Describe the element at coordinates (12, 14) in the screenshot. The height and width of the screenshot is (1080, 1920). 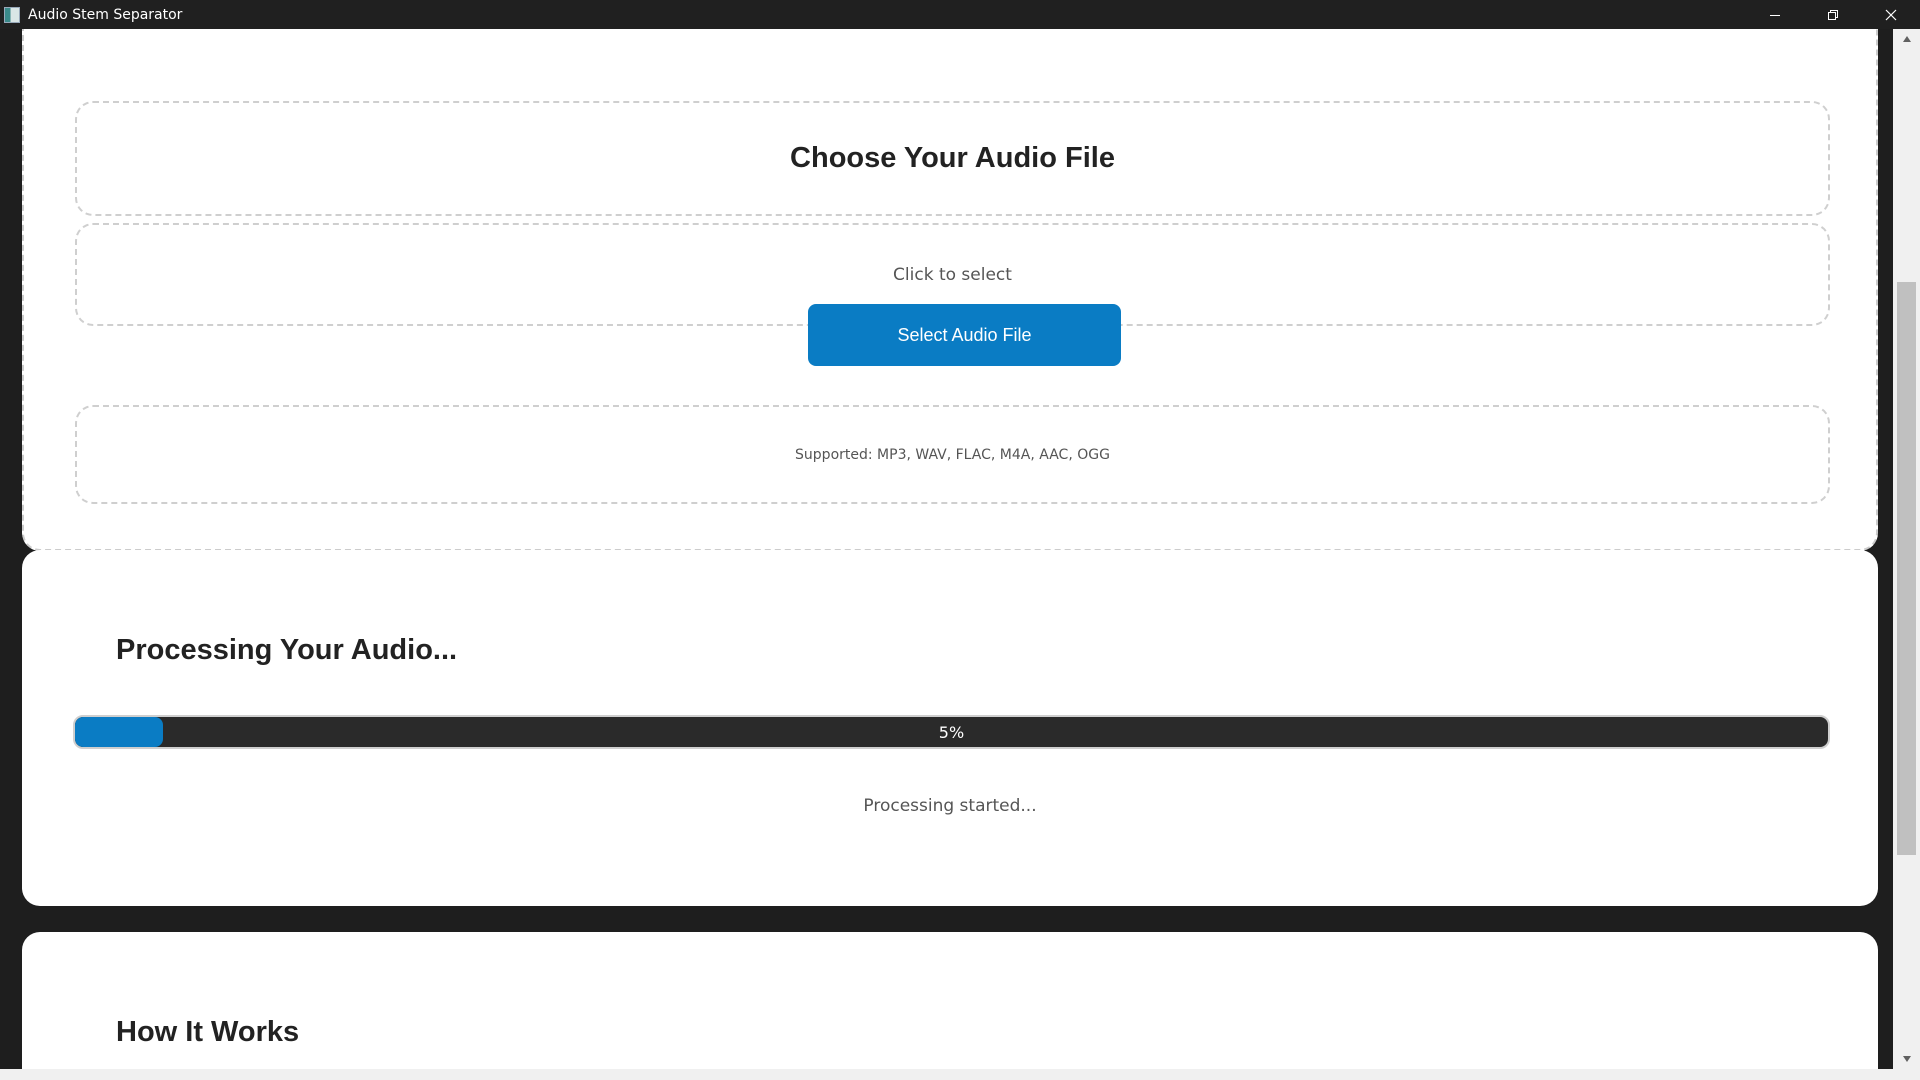
I see `app-icon` at that location.